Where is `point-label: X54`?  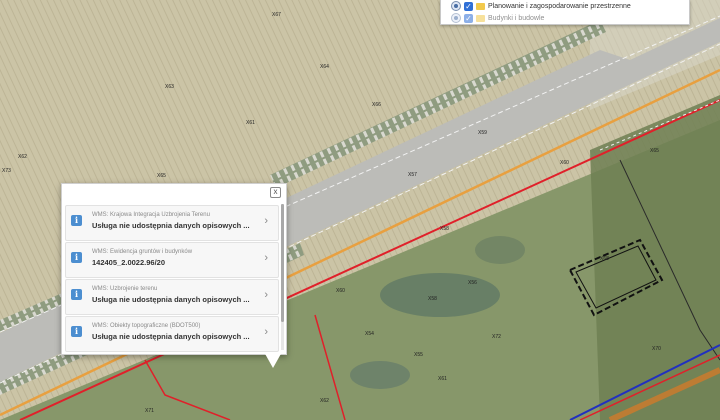 point-label: X54 is located at coordinates (369, 334).